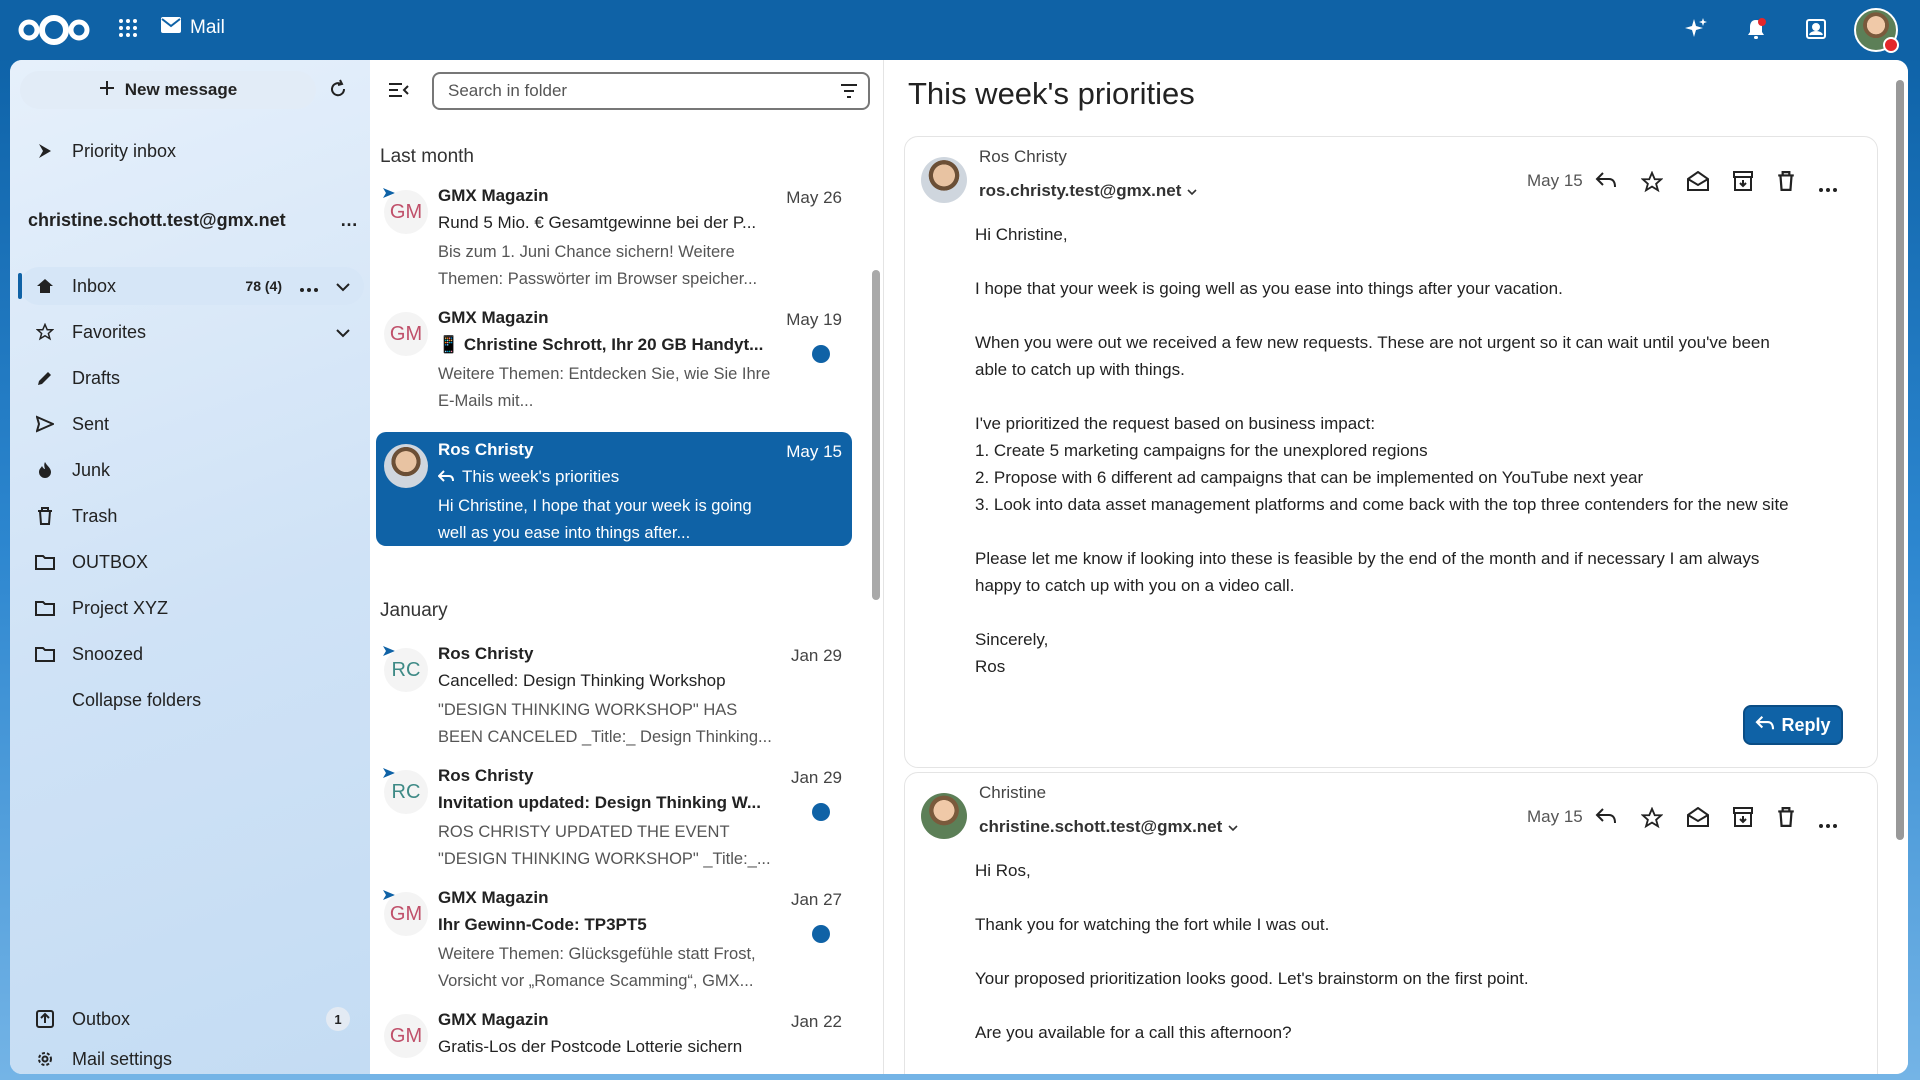 This screenshot has height=1080, width=1920. I want to click on body-line: Hi Ros,, so click(1003, 870).